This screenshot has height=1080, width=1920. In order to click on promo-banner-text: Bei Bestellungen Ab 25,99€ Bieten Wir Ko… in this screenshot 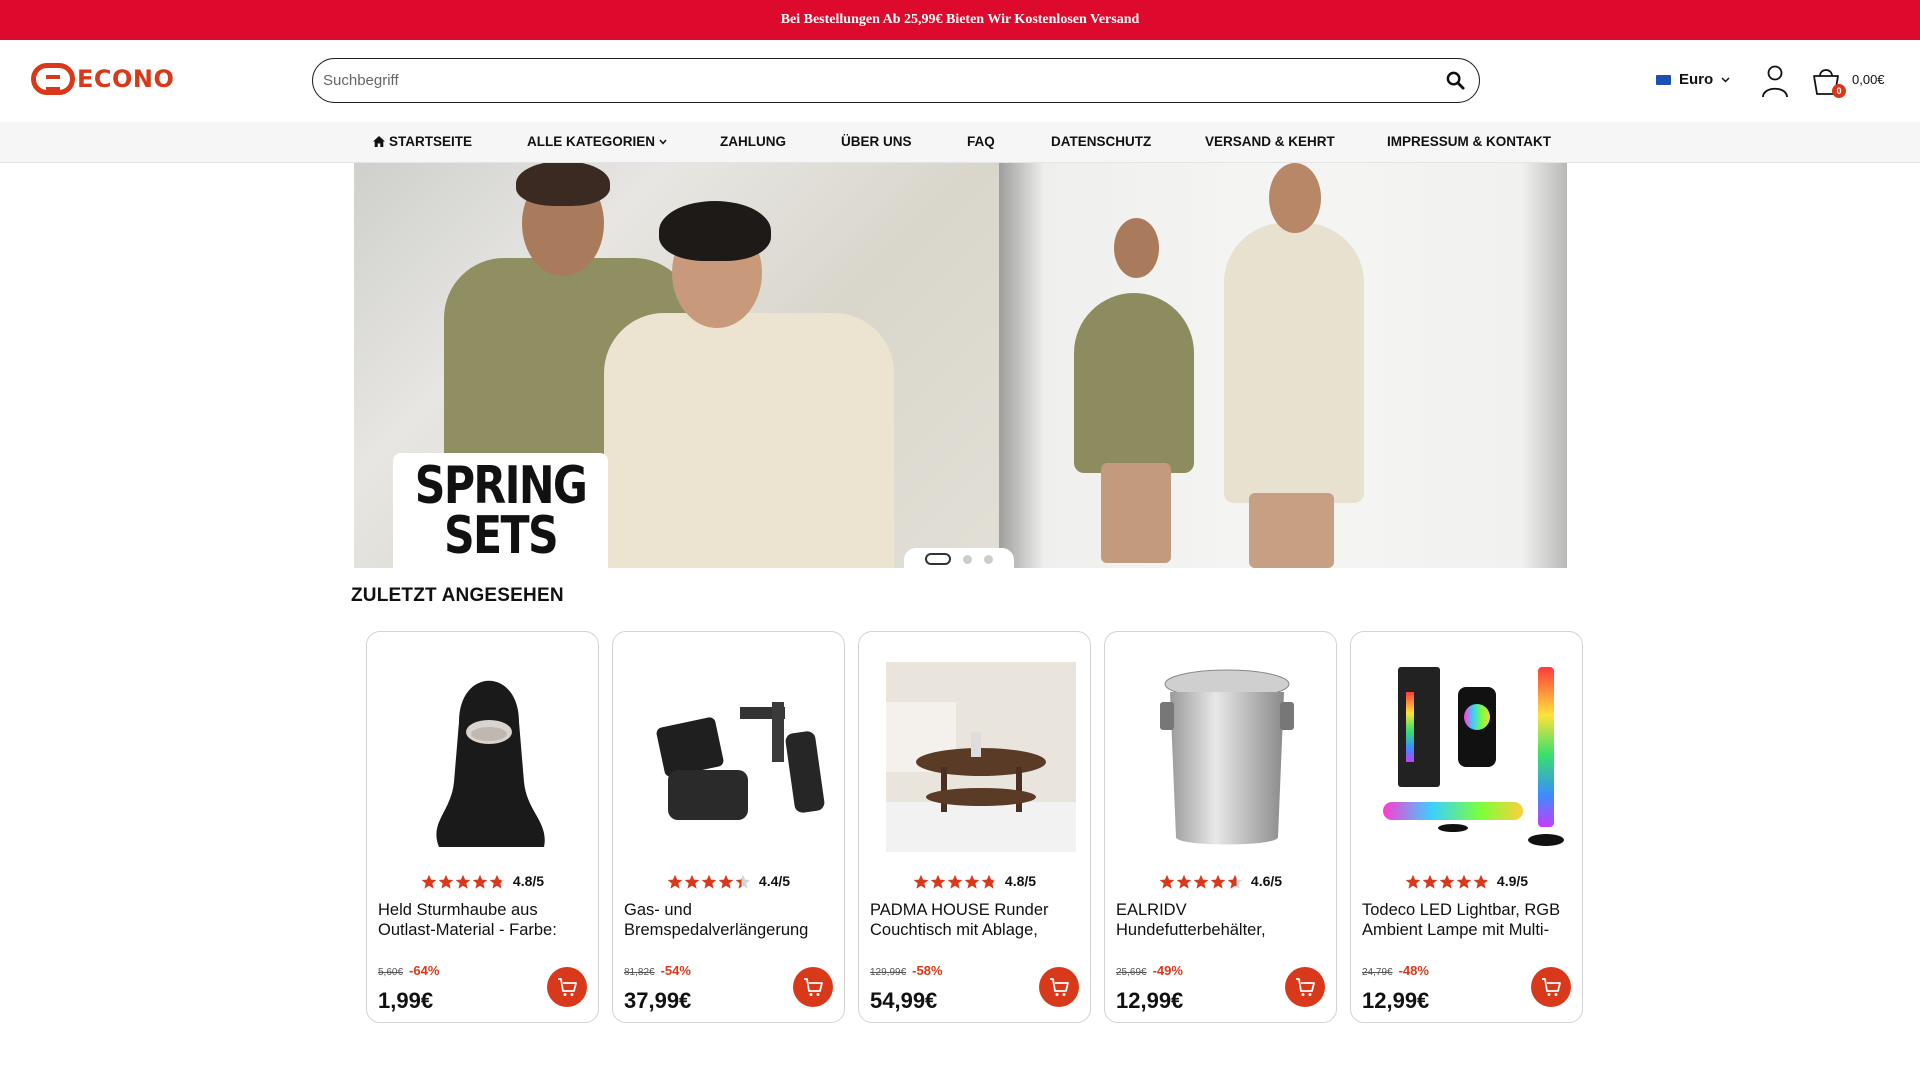, I will do `click(960, 19)`.